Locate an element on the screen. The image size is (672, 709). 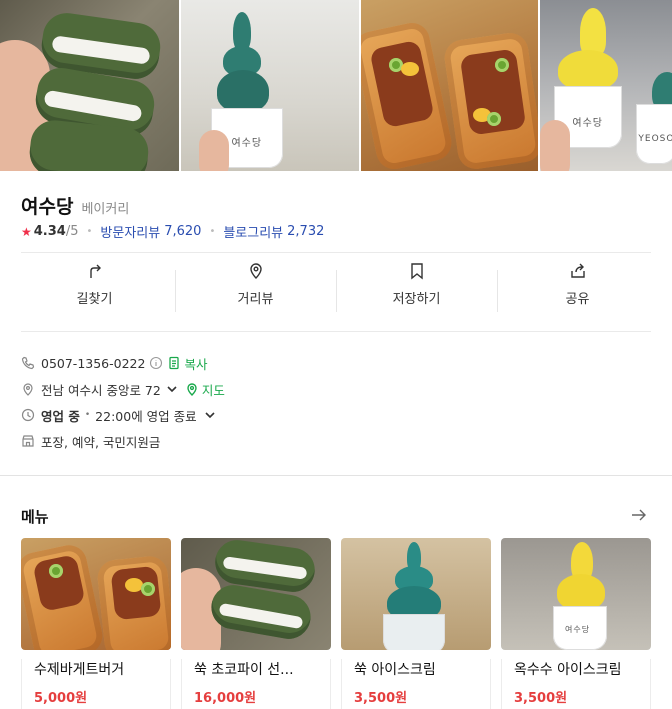
share-label: 공유 is located at coordinates (577, 299).